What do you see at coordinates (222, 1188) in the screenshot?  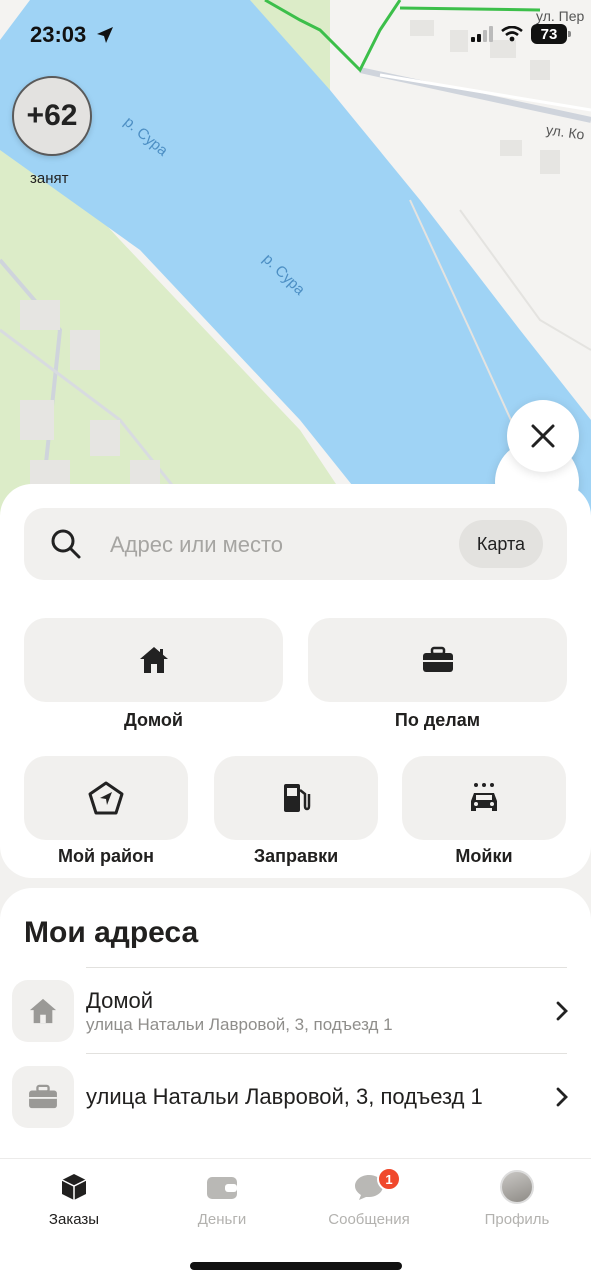 I see `wallet-icon` at bounding box center [222, 1188].